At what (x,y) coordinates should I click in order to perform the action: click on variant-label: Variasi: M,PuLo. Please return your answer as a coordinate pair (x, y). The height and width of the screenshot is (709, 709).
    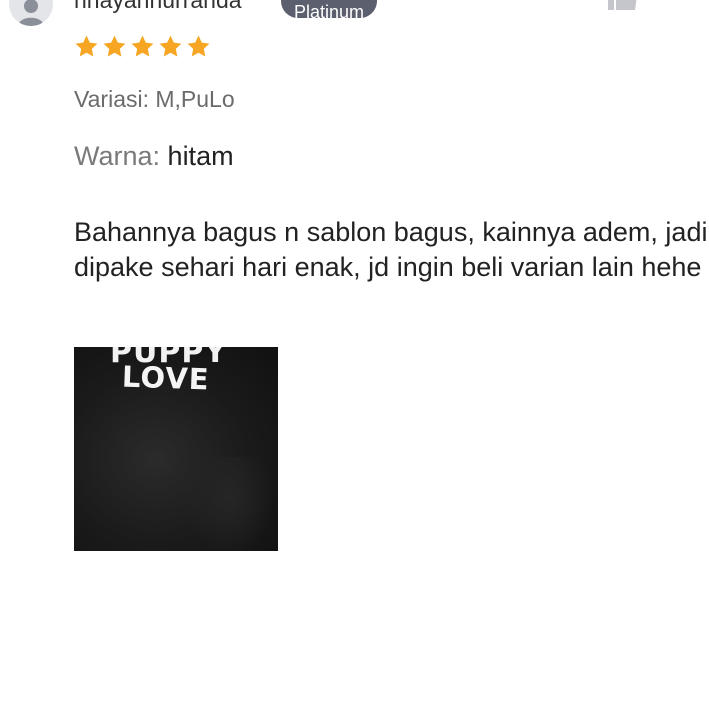
    Looking at the image, I should click on (154, 99).